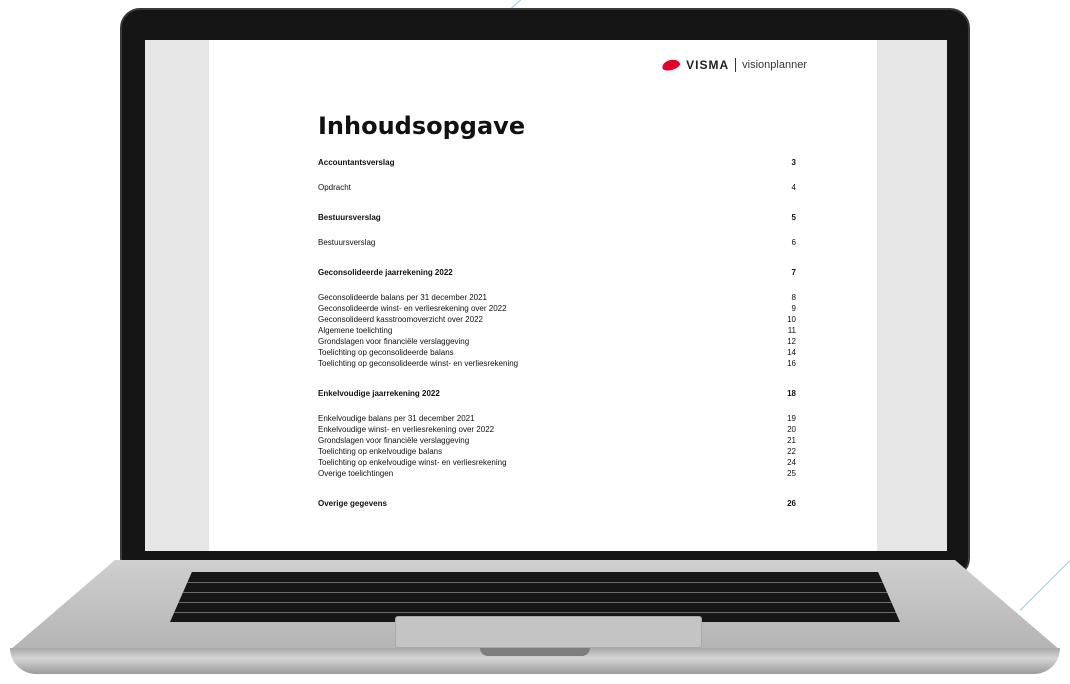  I want to click on keyboard, so click(535, 597).